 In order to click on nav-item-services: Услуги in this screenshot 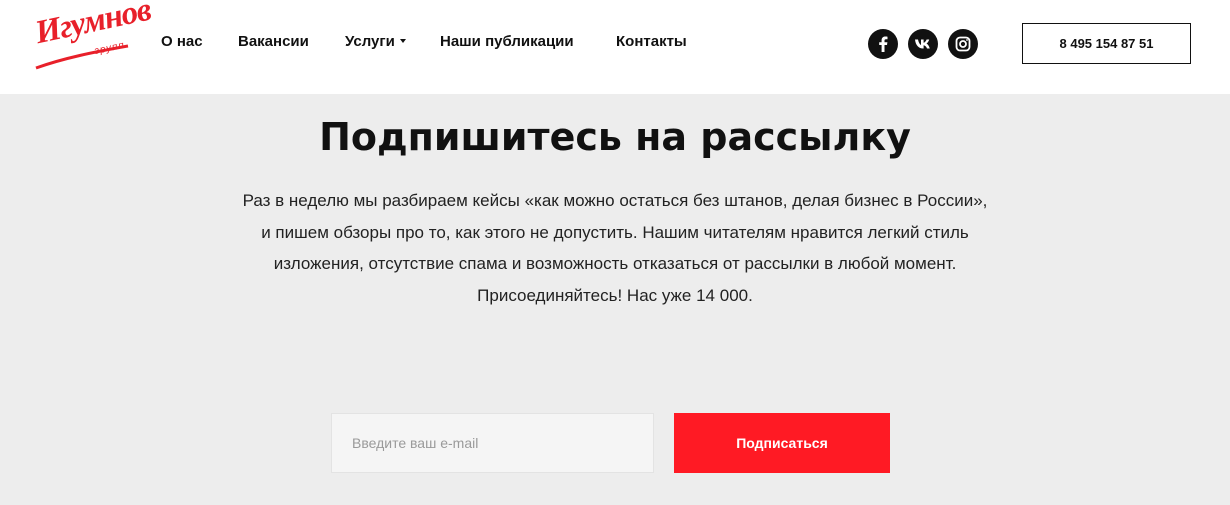, I will do `click(375, 41)`.